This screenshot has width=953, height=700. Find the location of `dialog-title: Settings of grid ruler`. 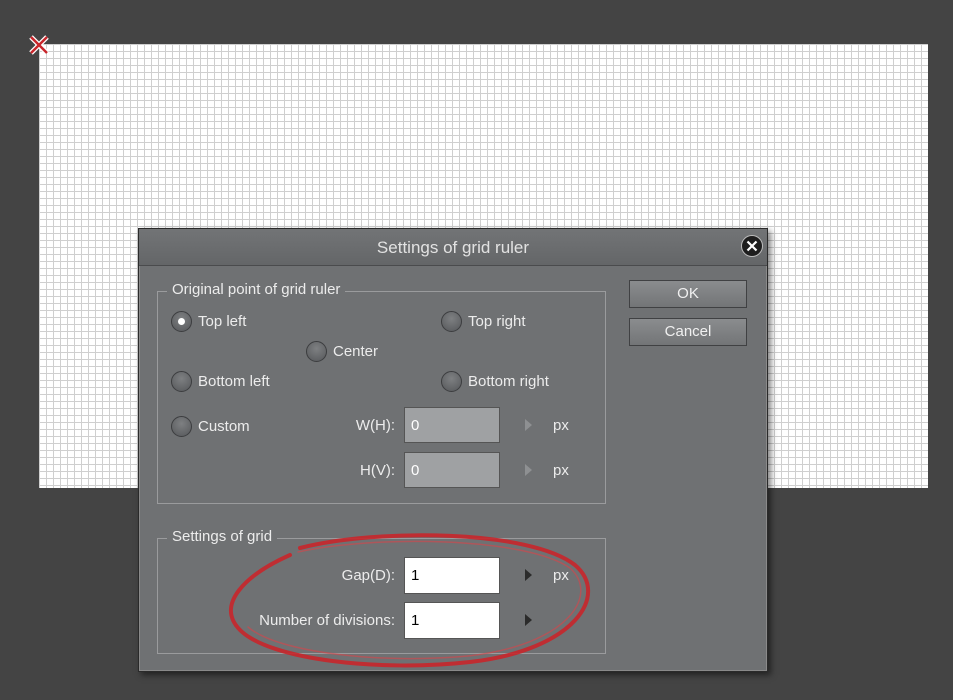

dialog-title: Settings of grid ruler is located at coordinates (453, 247).